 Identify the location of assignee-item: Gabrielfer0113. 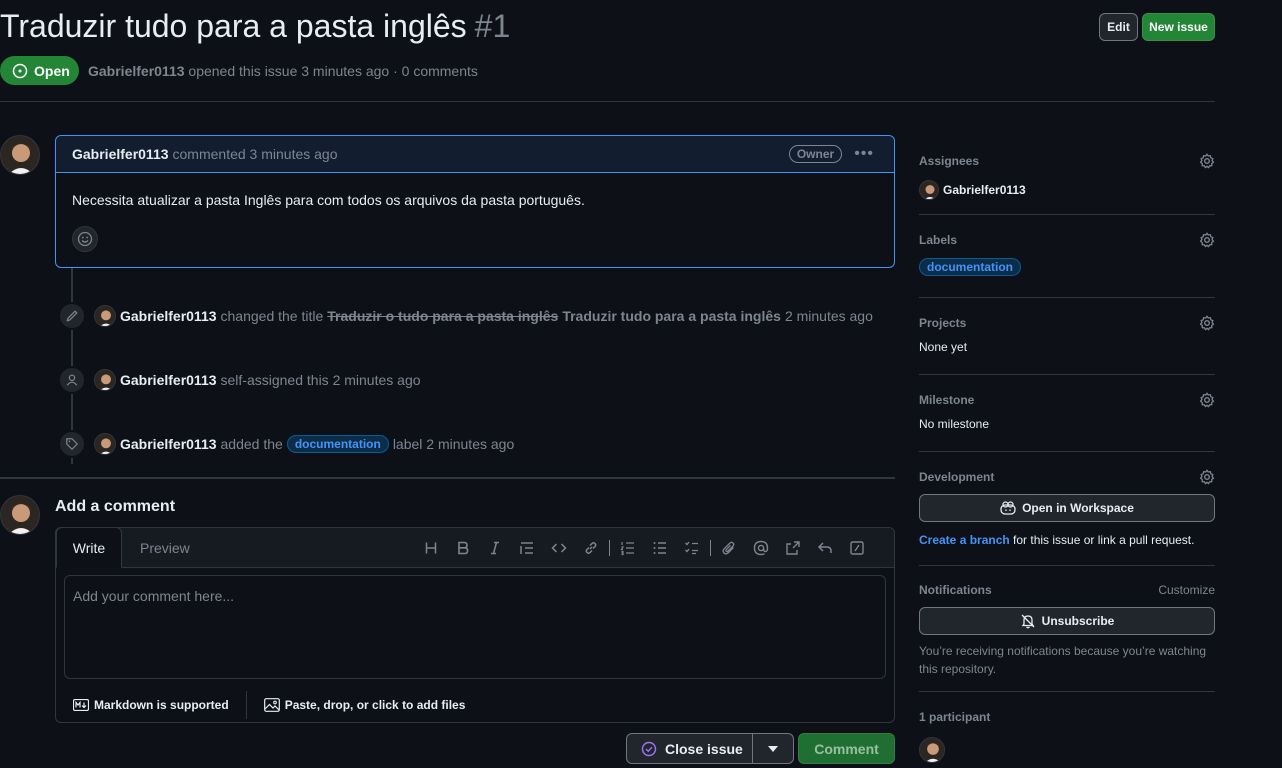
(1067, 190).